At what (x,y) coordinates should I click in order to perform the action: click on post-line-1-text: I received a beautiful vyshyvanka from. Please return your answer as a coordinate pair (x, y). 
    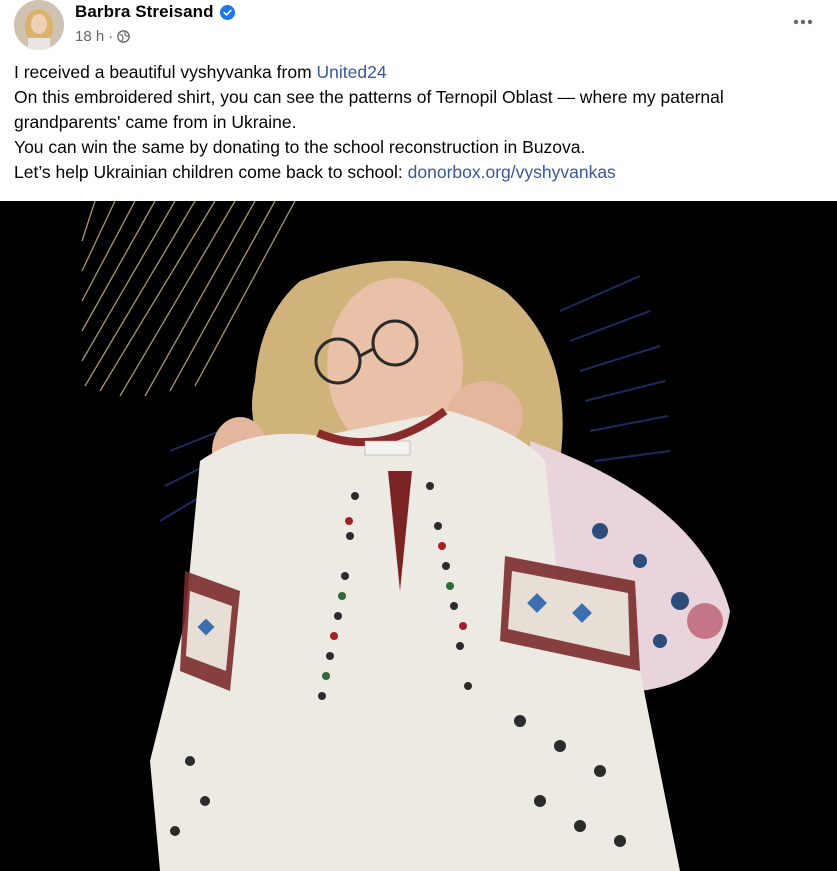
    Looking at the image, I should click on (165, 72).